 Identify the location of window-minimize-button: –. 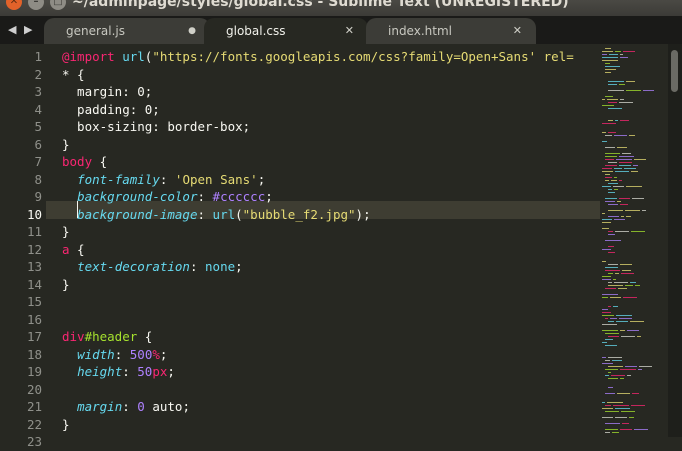
(36, 5).